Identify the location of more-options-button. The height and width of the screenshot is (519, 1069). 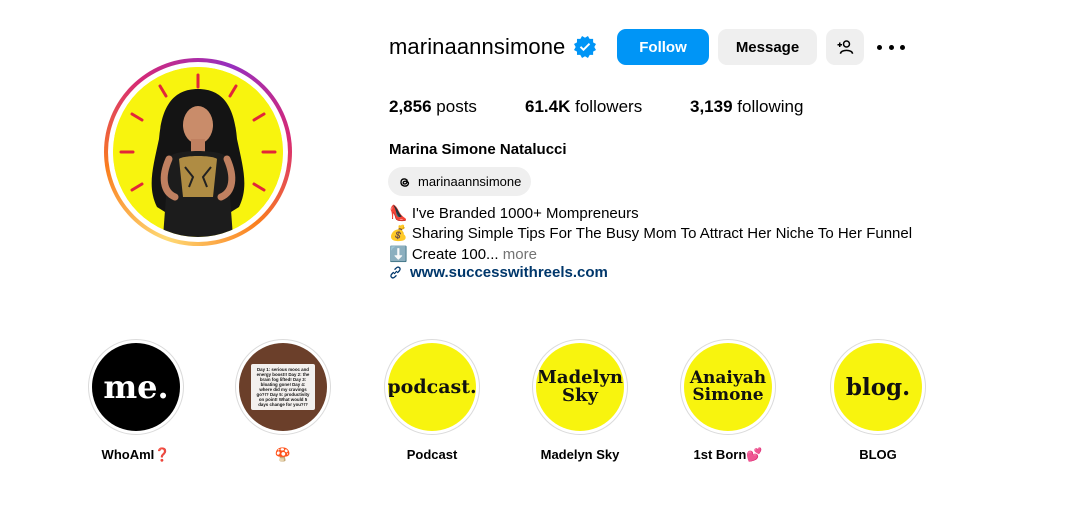
(891, 47).